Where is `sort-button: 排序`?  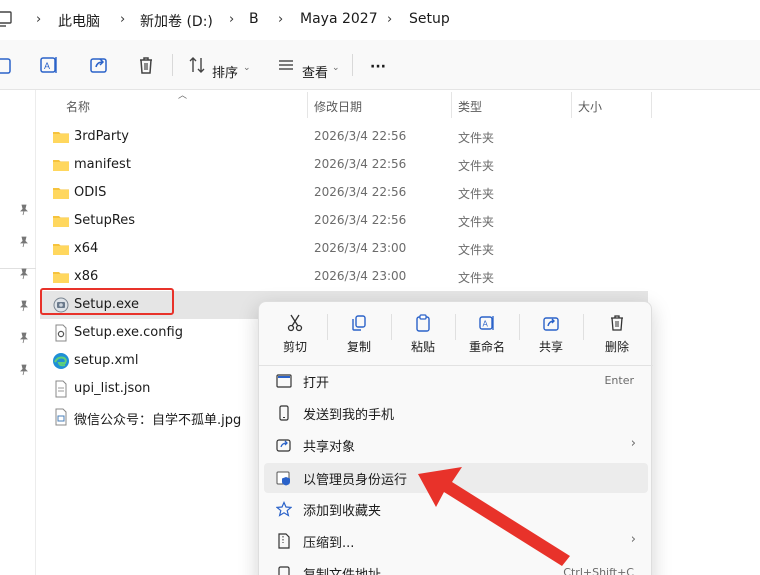
sort-button: 排序 is located at coordinates (225, 71).